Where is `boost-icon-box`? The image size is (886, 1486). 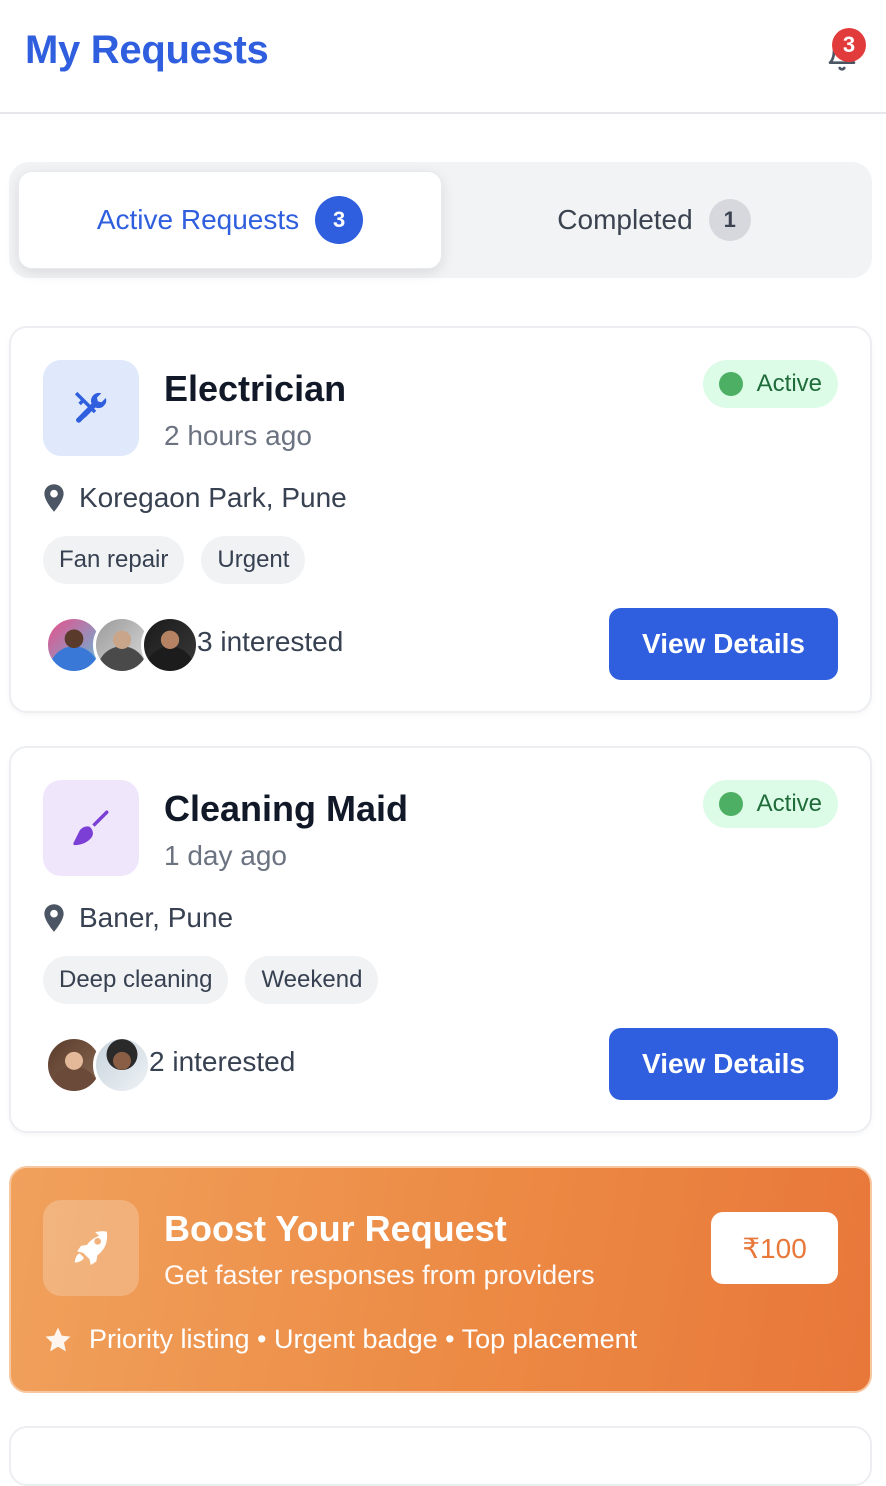
boost-icon-box is located at coordinates (91, 1248).